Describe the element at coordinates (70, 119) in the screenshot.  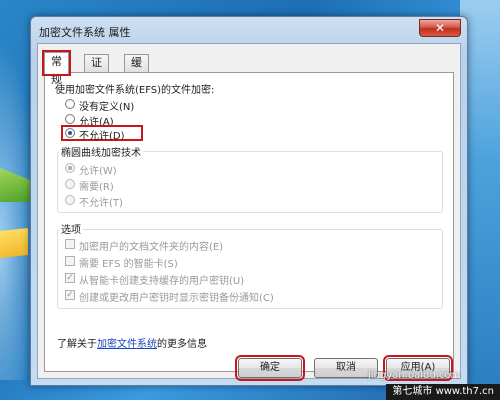
I see `efs-radio-allow` at that location.